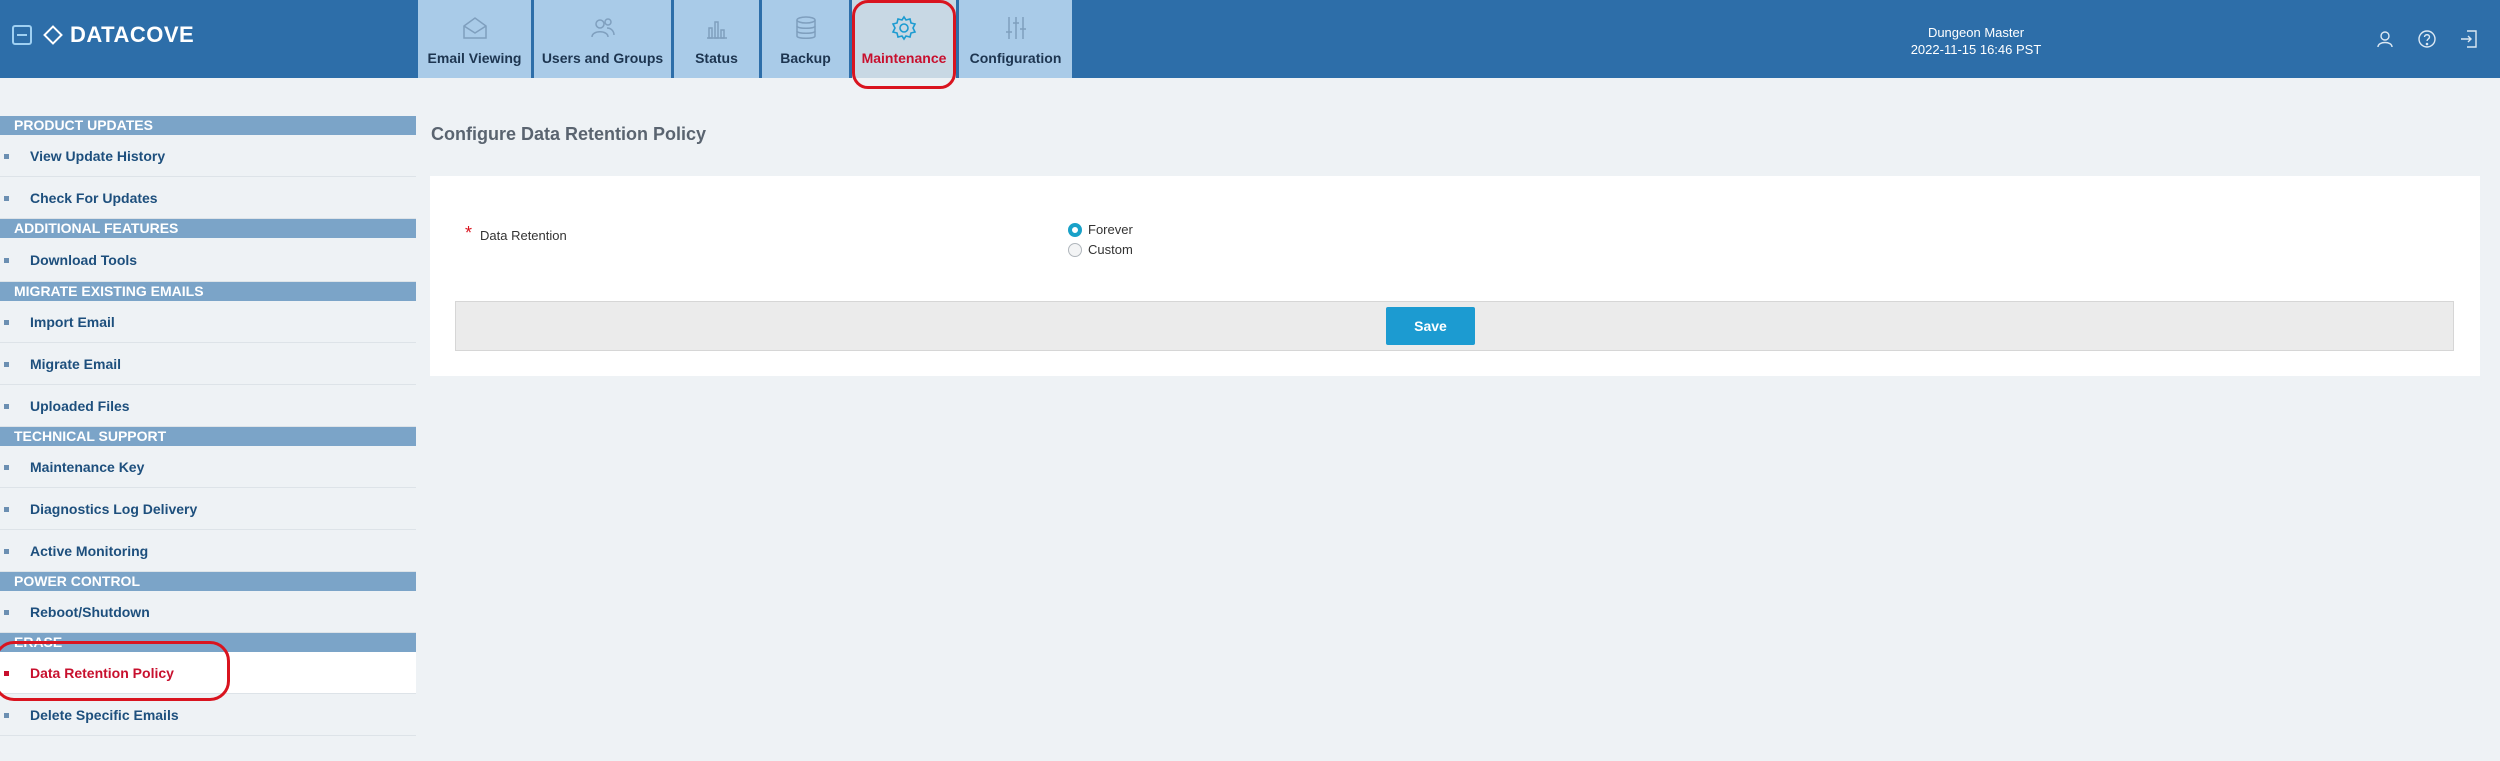 This screenshot has width=2500, height=761. Describe the element at coordinates (805, 27) in the screenshot. I see `database-icon` at that location.